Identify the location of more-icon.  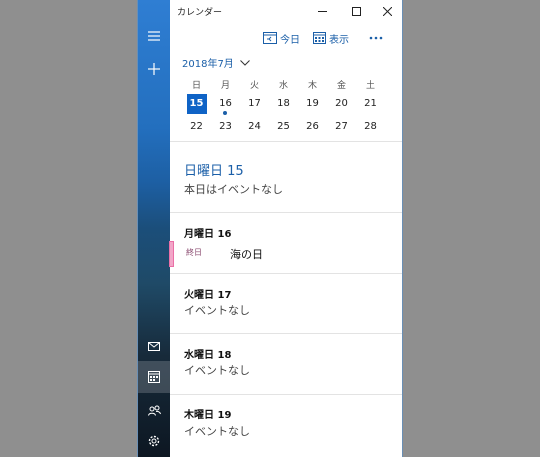
(376, 38).